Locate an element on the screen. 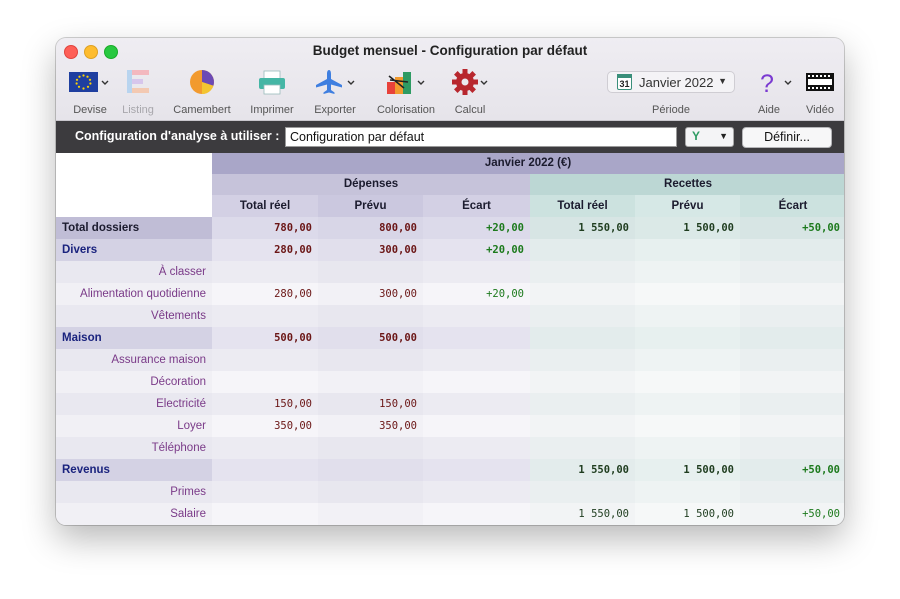 The width and height of the screenshot is (900, 599). recettes-group-header: Recettes is located at coordinates (687, 184).